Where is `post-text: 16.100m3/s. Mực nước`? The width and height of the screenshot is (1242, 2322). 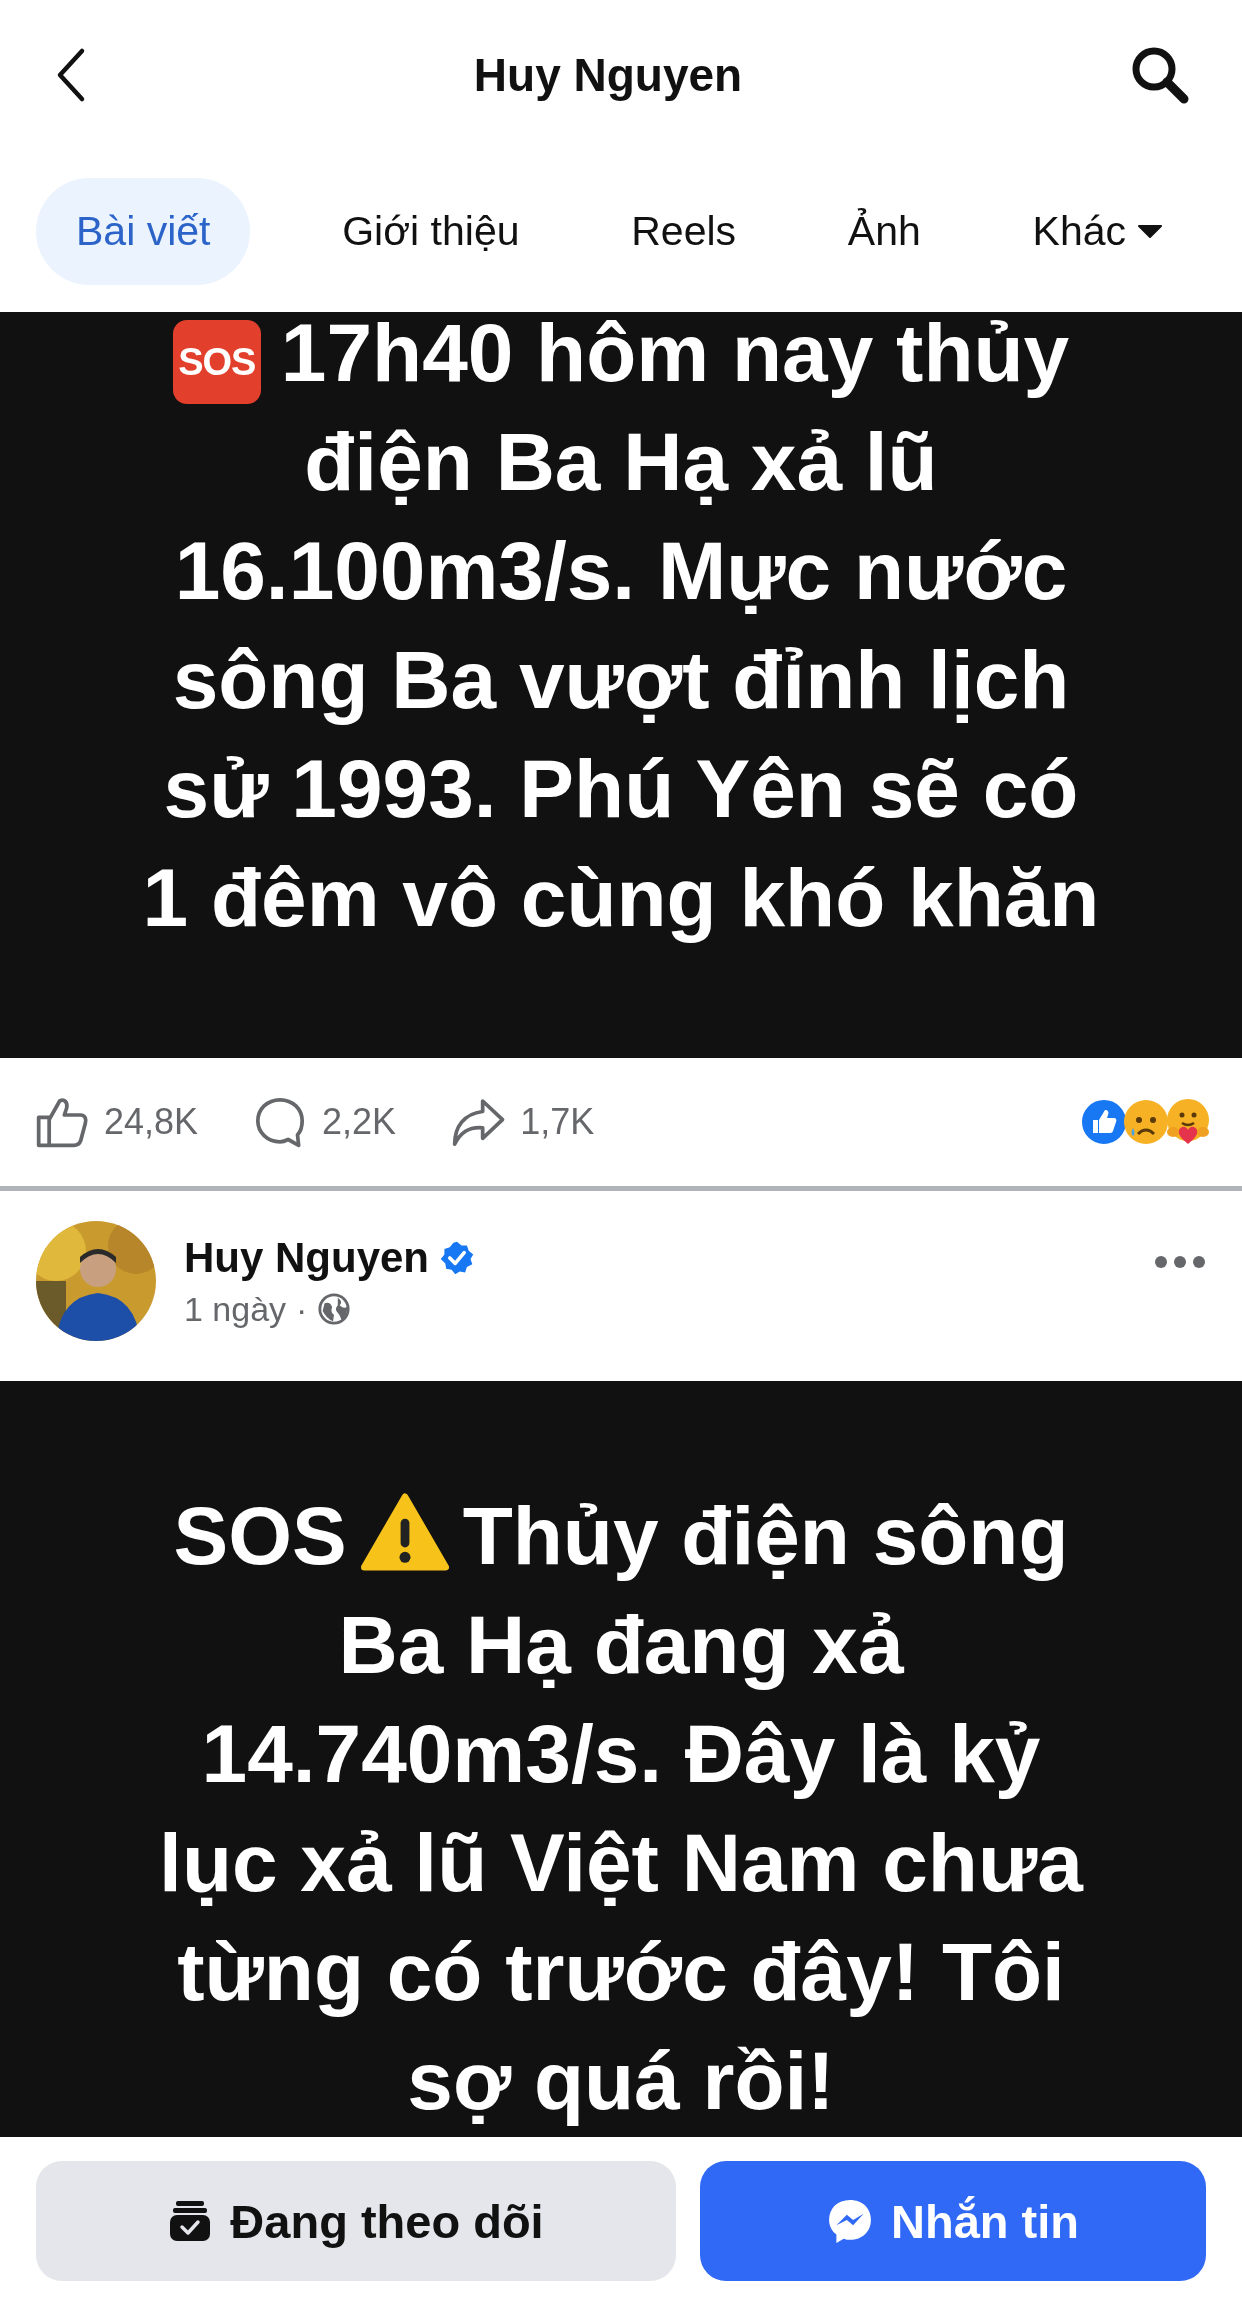
post-text: 16.100m3/s. Mực nước is located at coordinates (621, 570).